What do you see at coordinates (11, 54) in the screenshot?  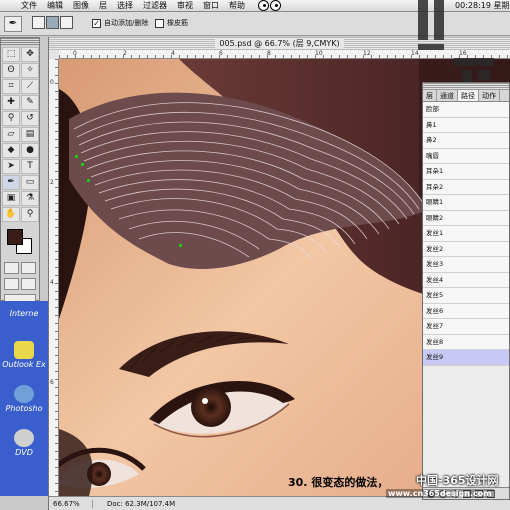 I see `marquee-tool-icon: ⬚` at bounding box center [11, 54].